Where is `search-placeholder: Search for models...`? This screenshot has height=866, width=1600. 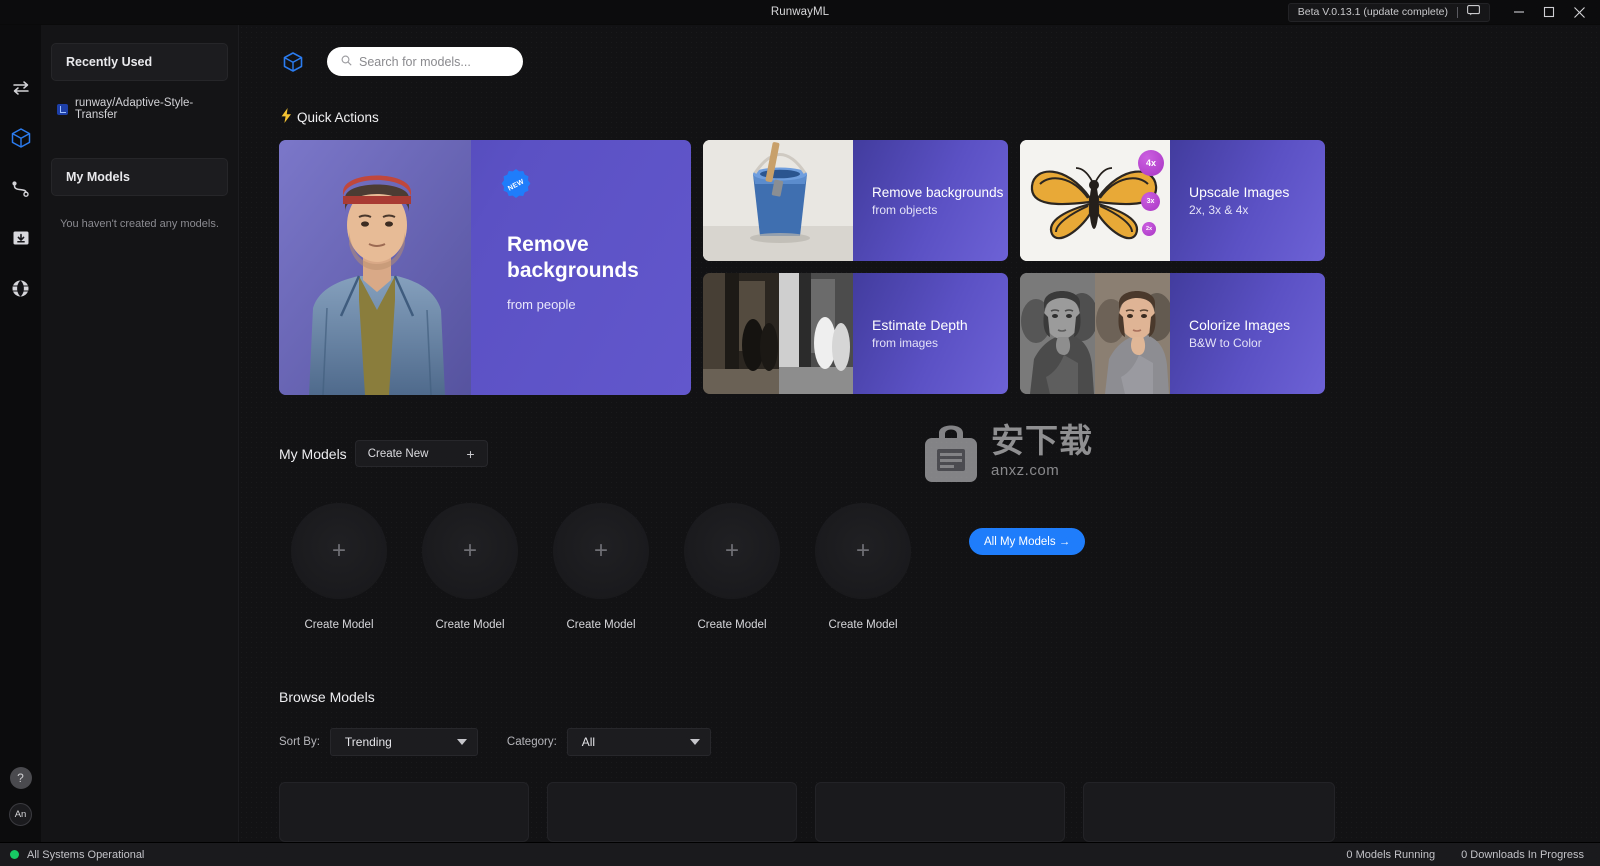
search-placeholder: Search for models... is located at coordinates (415, 61).